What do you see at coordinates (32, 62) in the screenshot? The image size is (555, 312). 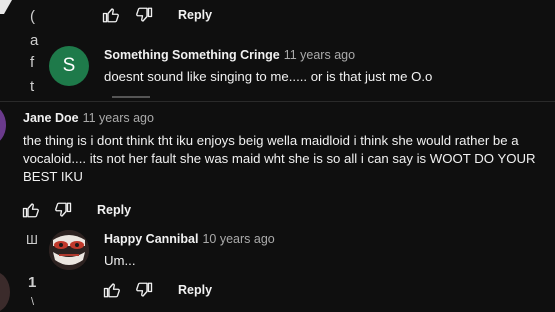 I see `edge-char: f` at bounding box center [32, 62].